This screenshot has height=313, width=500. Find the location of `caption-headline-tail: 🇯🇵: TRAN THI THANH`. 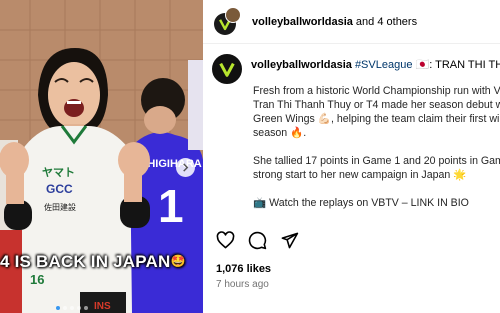

caption-headline-tail: 🇯🇵: TRAN THI THANH is located at coordinates (457, 65).